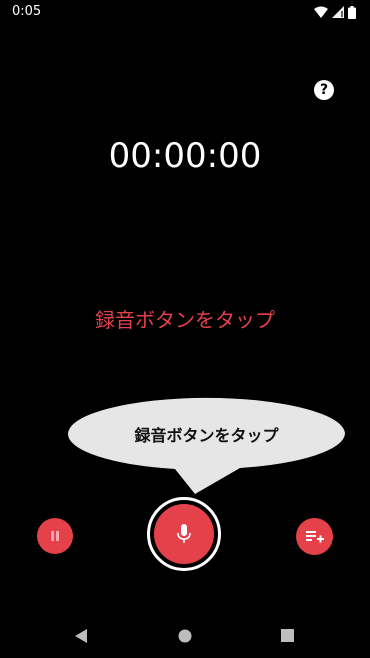 The image size is (370, 658). I want to click on playlist-add-icon, so click(314, 536).